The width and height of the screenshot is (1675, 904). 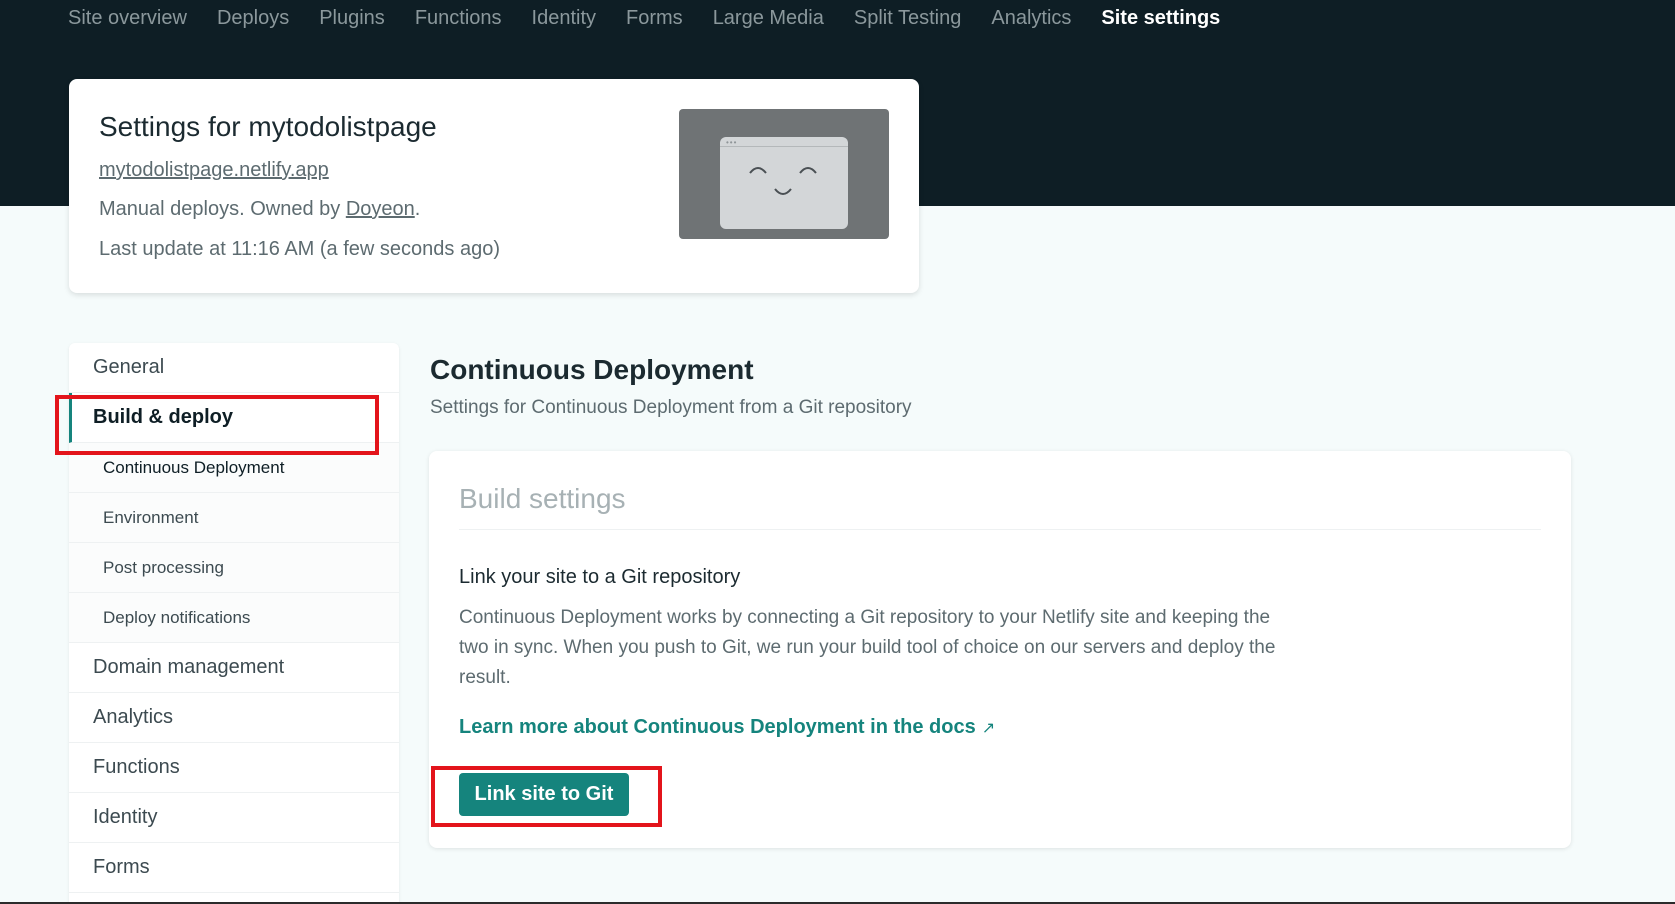 I want to click on owner-prefix: Manual deploys. Owned by, so click(x=222, y=209).